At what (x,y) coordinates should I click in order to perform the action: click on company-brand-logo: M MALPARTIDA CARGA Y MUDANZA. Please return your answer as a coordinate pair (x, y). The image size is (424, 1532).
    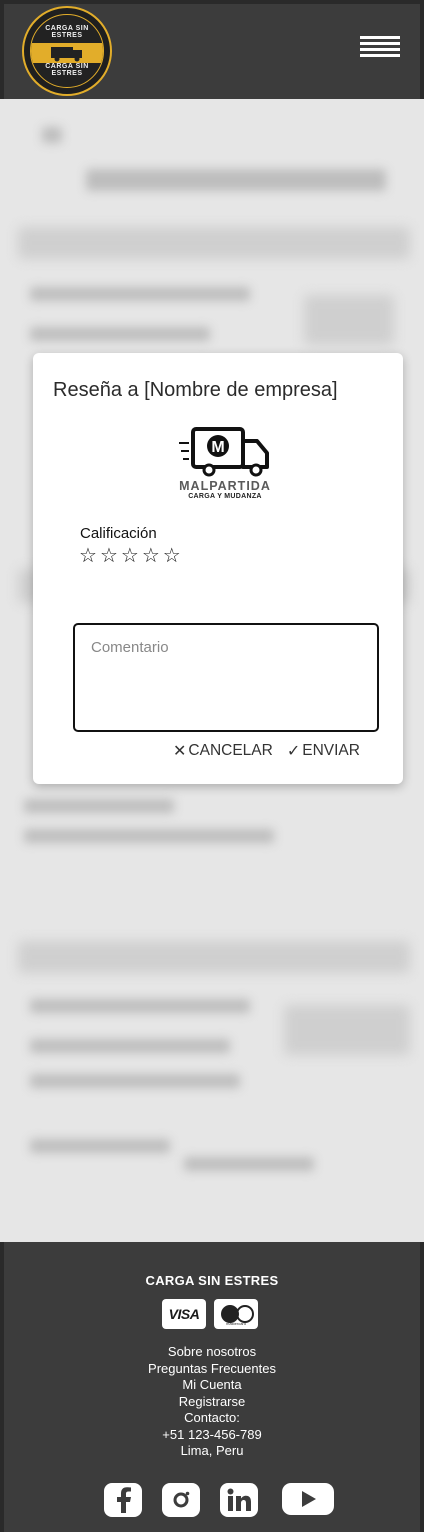
    Looking at the image, I should click on (225, 465).